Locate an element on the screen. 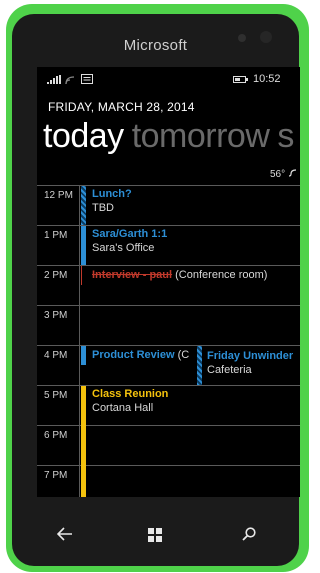 This screenshot has height=573, width=320. weather-summary: 56° is located at coordinates (284, 174).